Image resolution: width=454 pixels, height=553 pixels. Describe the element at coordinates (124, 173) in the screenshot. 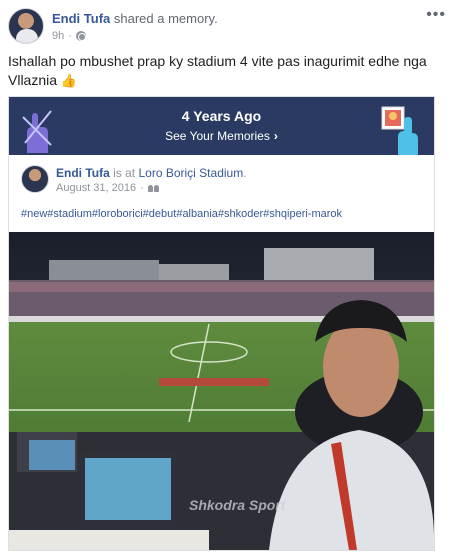

I see `original-action: is at` at that location.